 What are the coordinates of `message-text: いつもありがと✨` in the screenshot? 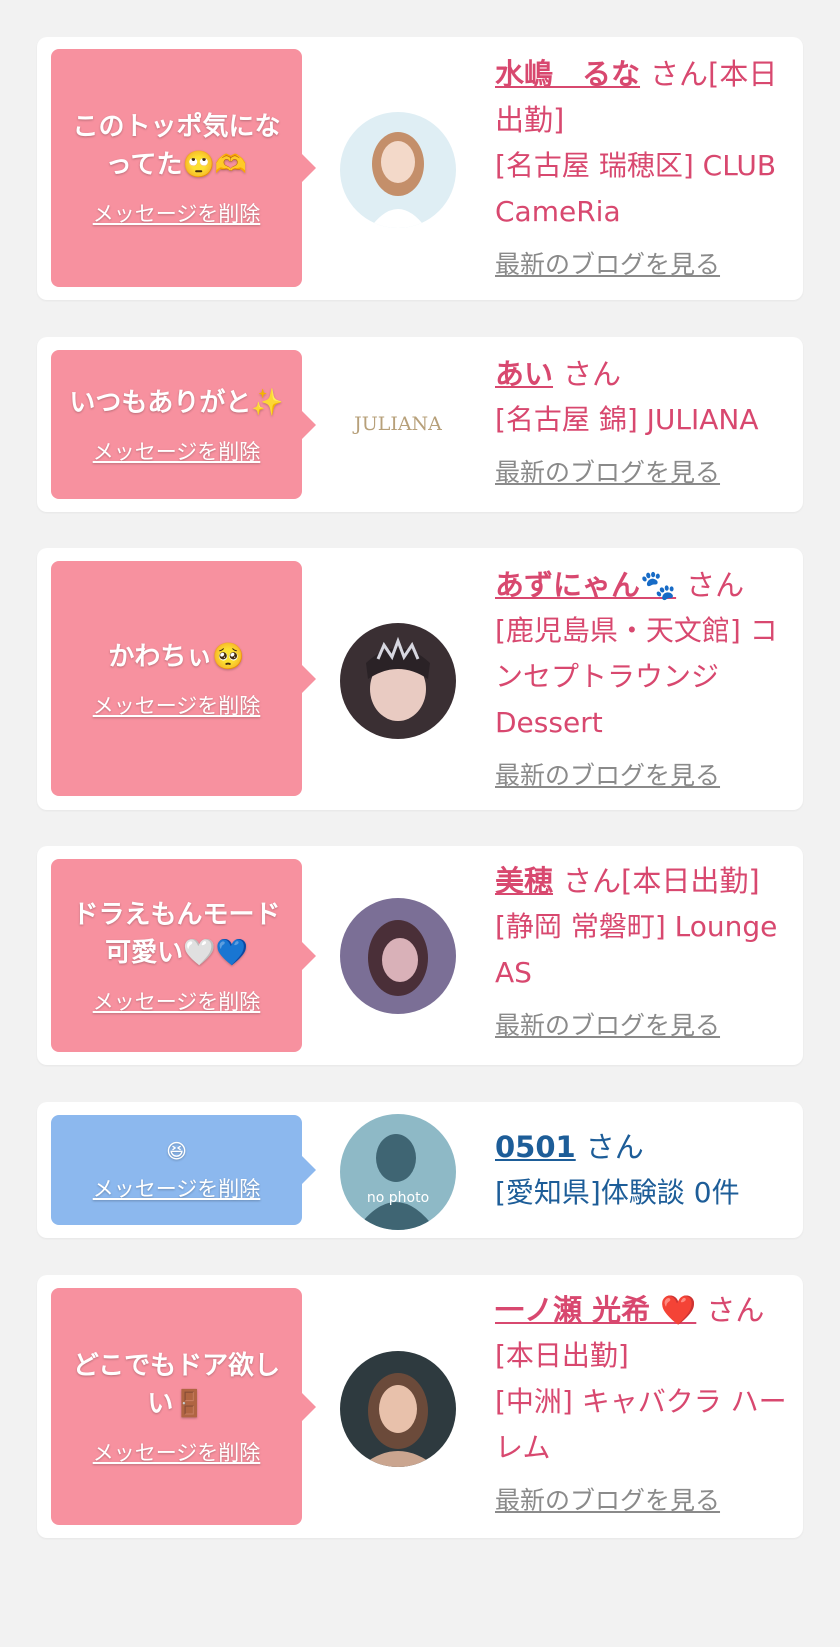 It's located at (176, 402).